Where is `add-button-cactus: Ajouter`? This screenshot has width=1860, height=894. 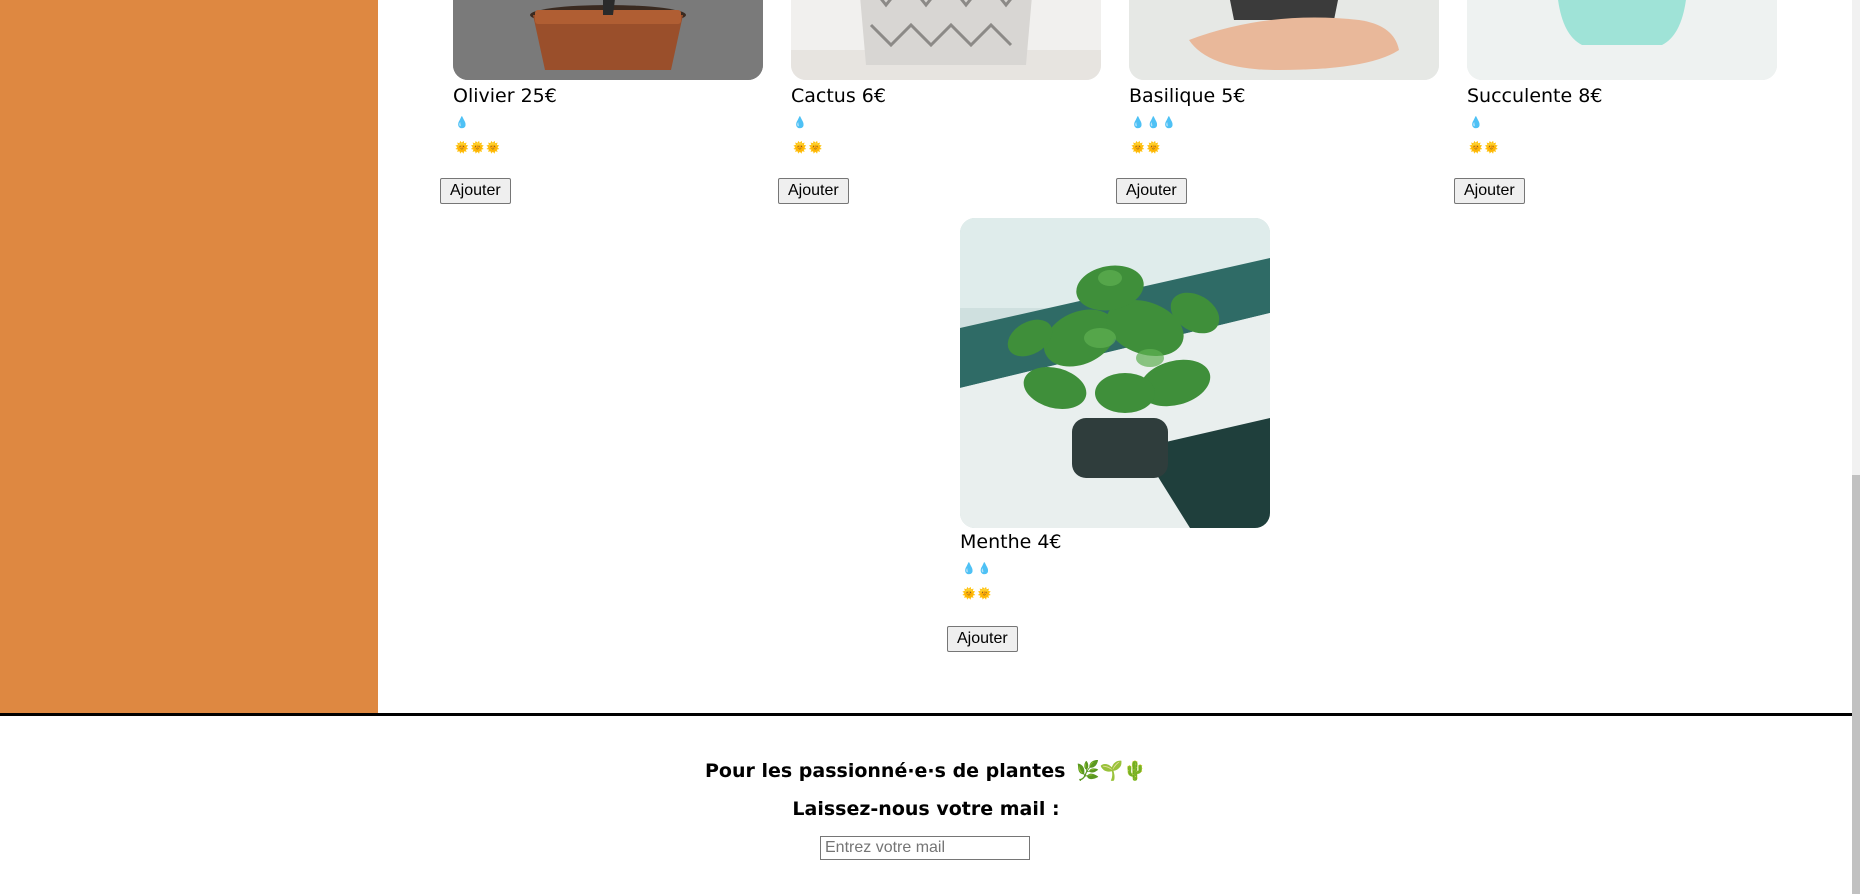 add-button-cactus: Ajouter is located at coordinates (813, 191).